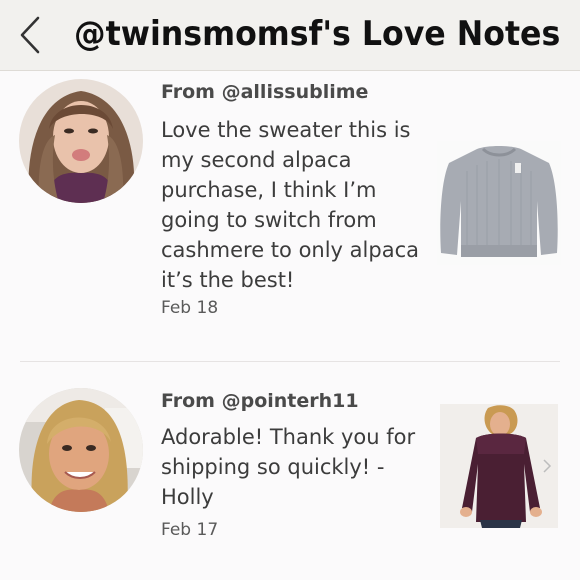 The width and height of the screenshot is (580, 580). I want to click on sender-username: From @allissublime, so click(264, 92).